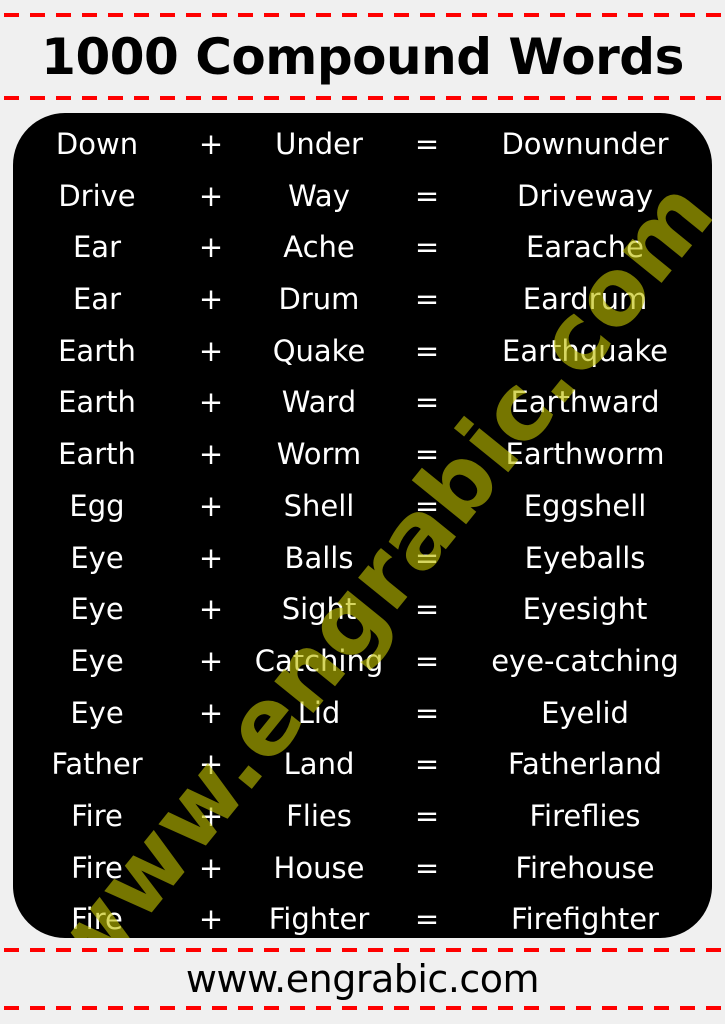 The width and height of the screenshot is (725, 1024). Describe the element at coordinates (319, 195) in the screenshot. I see `second-word: Way` at that location.